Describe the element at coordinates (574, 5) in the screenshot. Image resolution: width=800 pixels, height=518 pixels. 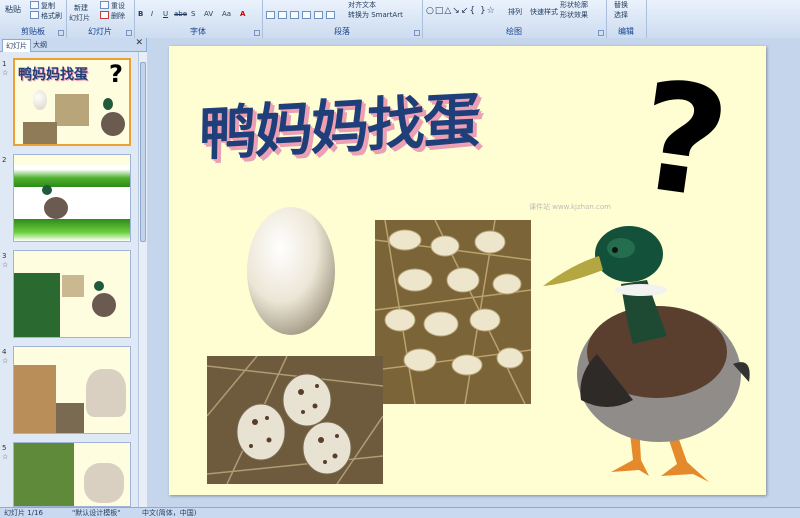
I see `shape-outline-button: 形状轮廓` at that location.